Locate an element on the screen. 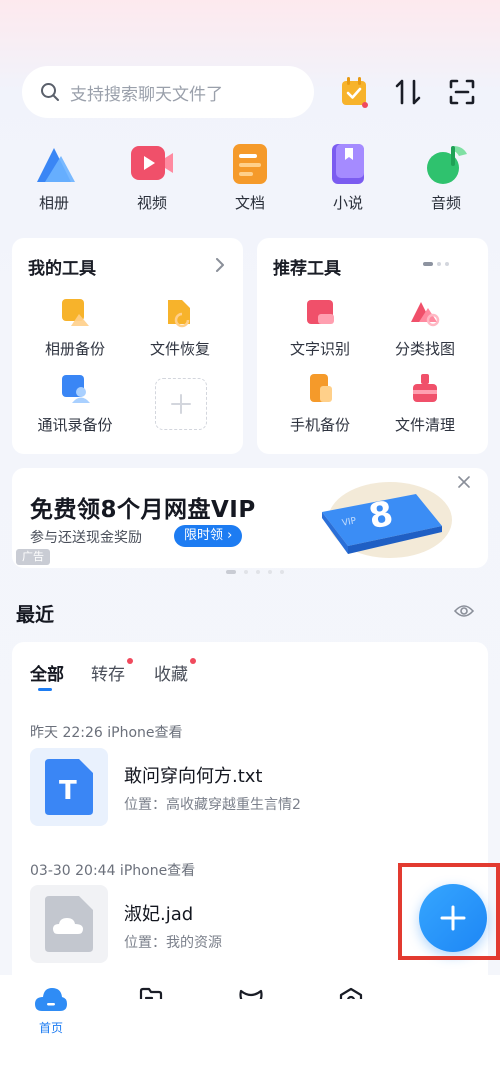 The height and width of the screenshot is (1083, 500). group-time: 昨天 22:26 iPhone查看 is located at coordinates (106, 733).